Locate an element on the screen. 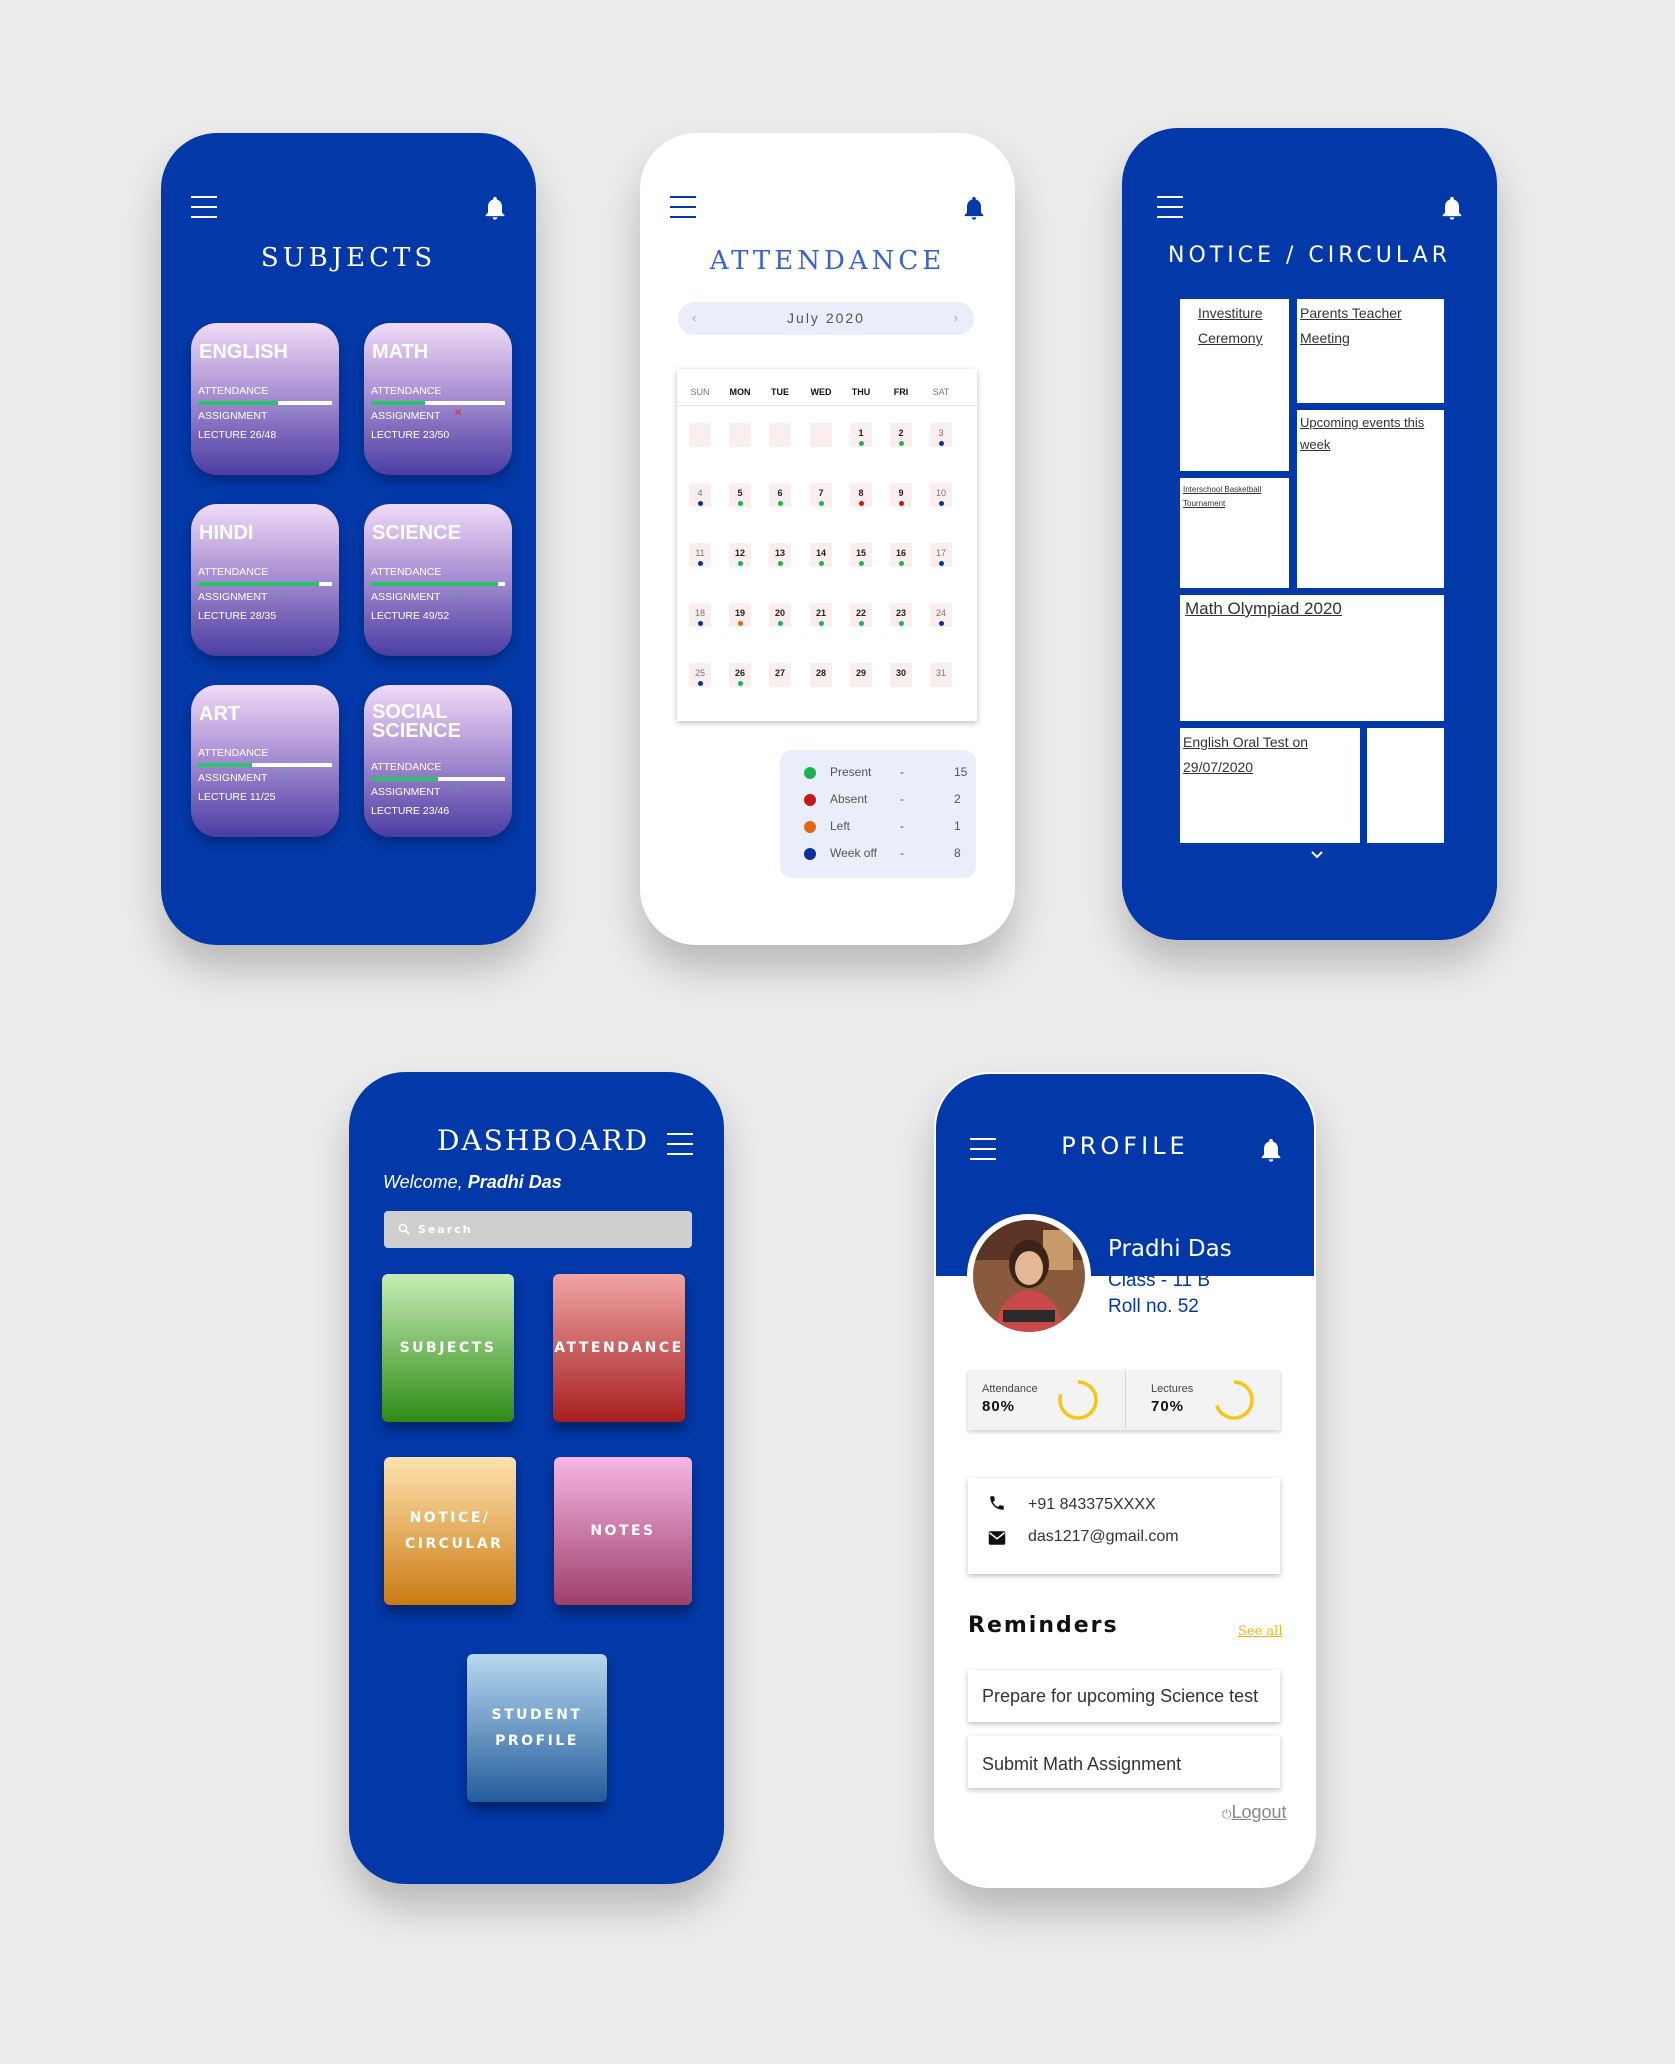 Image resolution: width=1675 pixels, height=2064 pixels. calendar-day: 31 is located at coordinates (941, 675).